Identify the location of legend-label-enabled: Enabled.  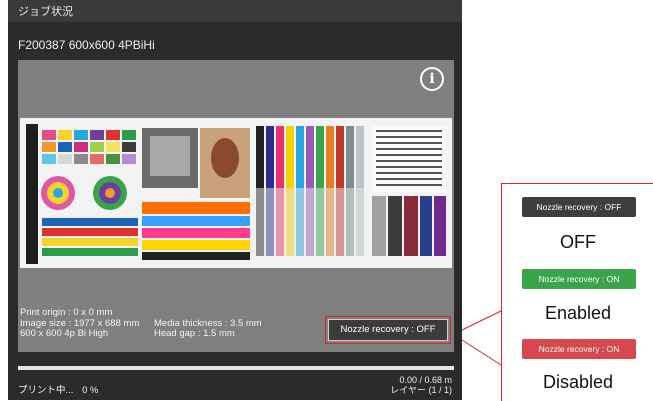
(578, 313).